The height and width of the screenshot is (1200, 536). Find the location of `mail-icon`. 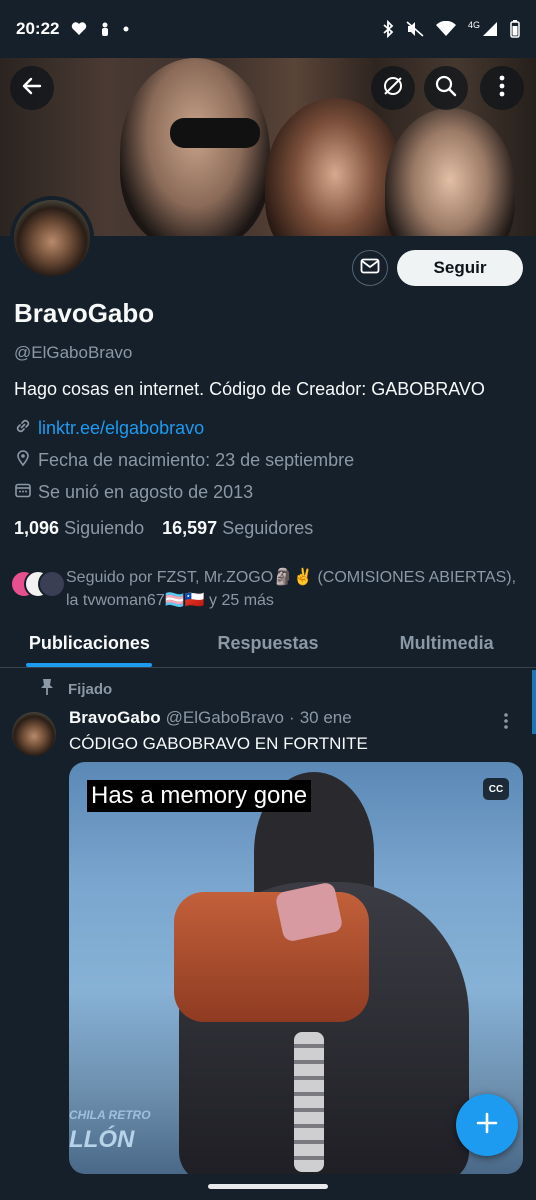

mail-icon is located at coordinates (370, 268).